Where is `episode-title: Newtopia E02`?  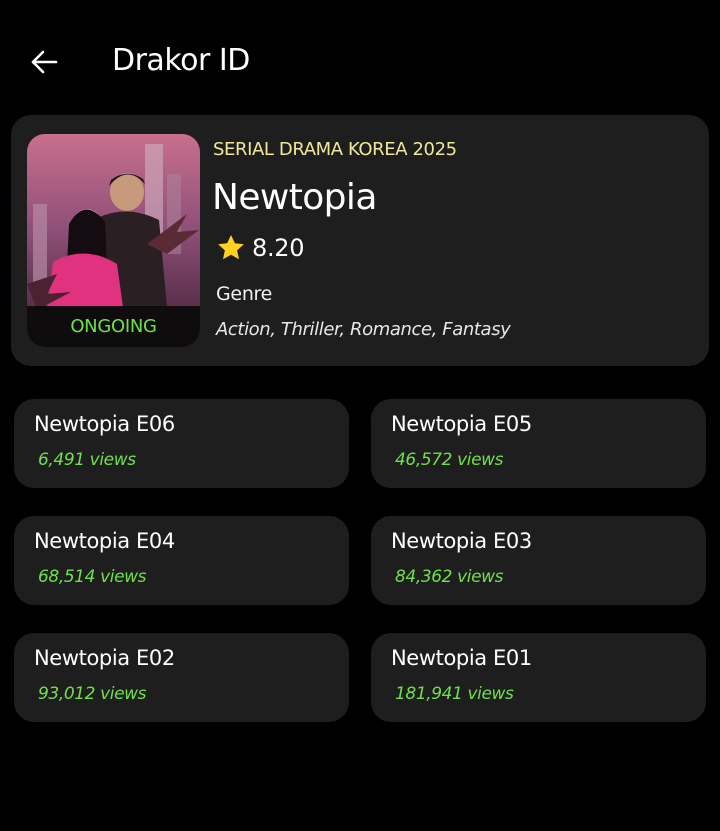 episode-title: Newtopia E02 is located at coordinates (104, 658).